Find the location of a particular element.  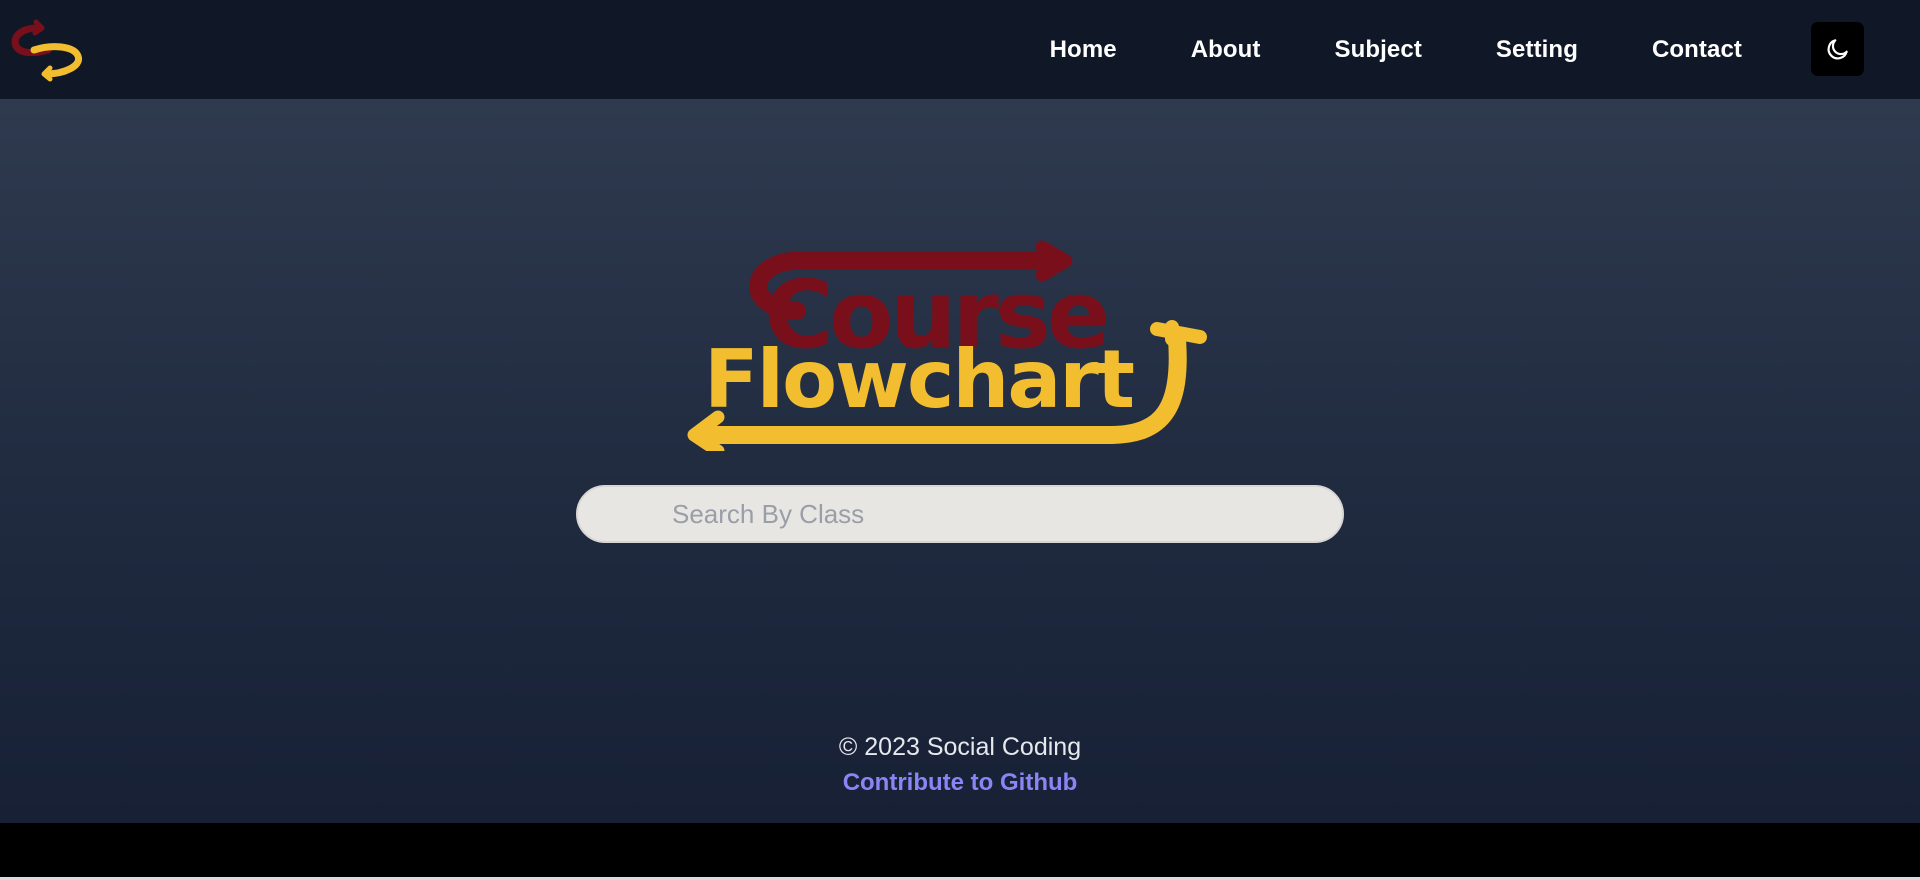

github-contribute-link: Contribute to Github is located at coordinates (960, 783).